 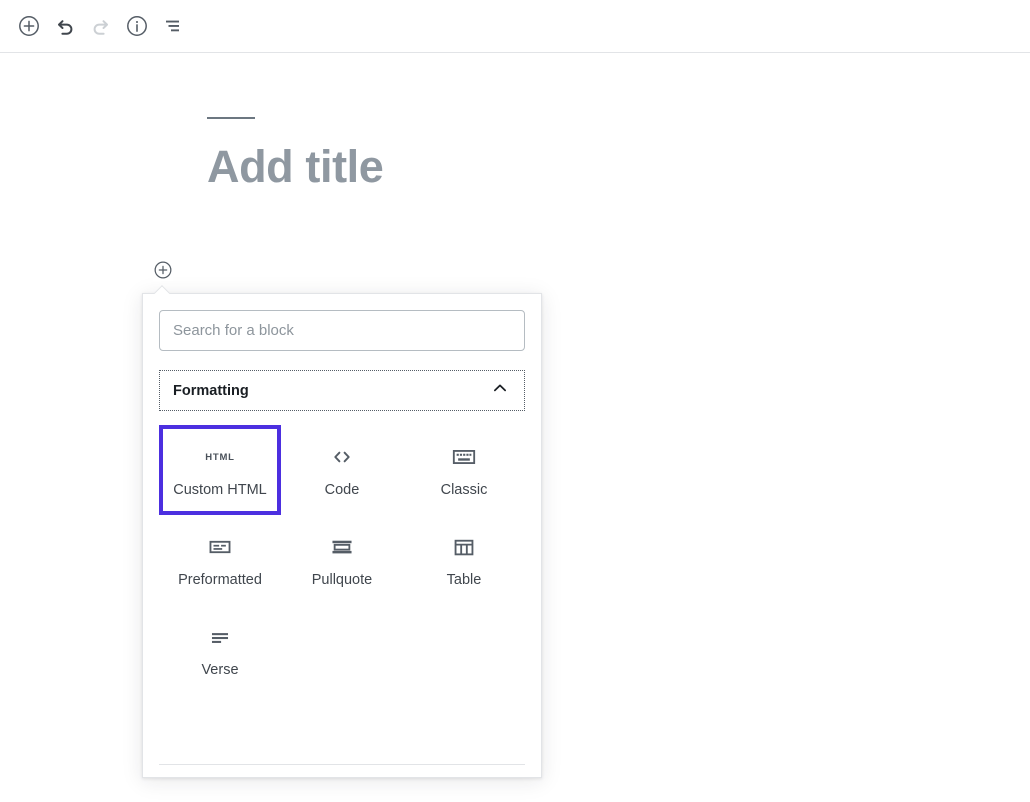 I want to click on inline-inserter-toggle, so click(x=163, y=271).